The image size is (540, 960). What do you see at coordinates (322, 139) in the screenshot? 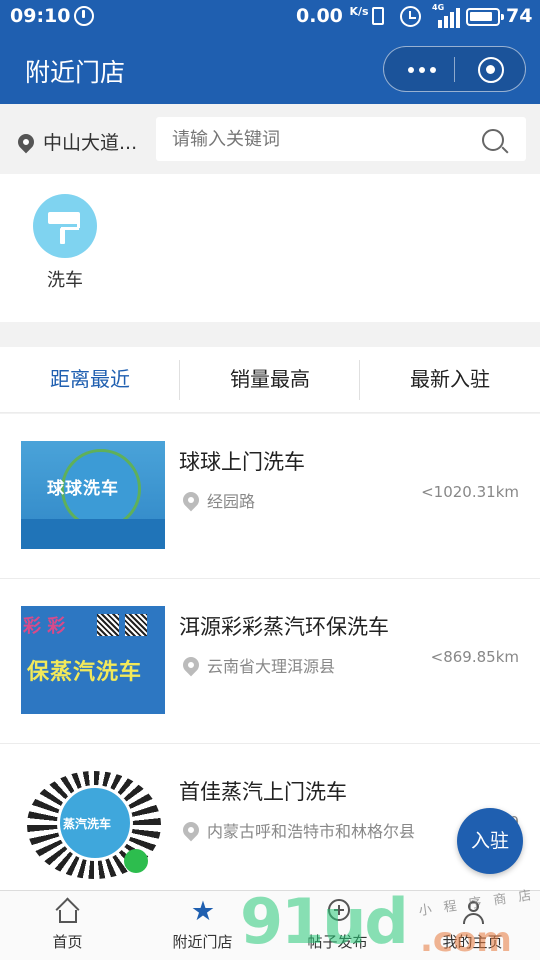
I see `search-input` at bounding box center [322, 139].